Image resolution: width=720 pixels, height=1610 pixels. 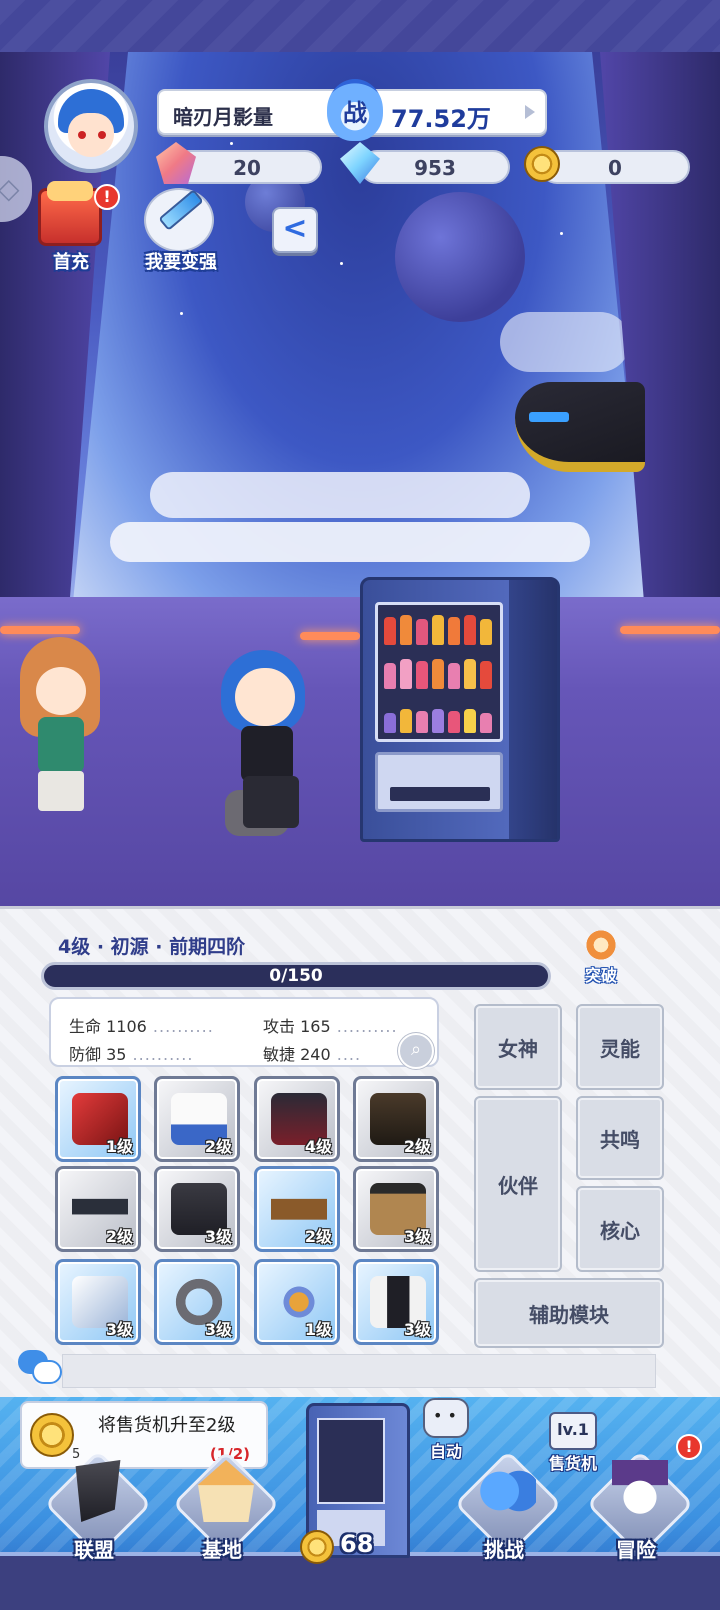 I want to click on blue-diamond-count: 953, so click(x=435, y=168).